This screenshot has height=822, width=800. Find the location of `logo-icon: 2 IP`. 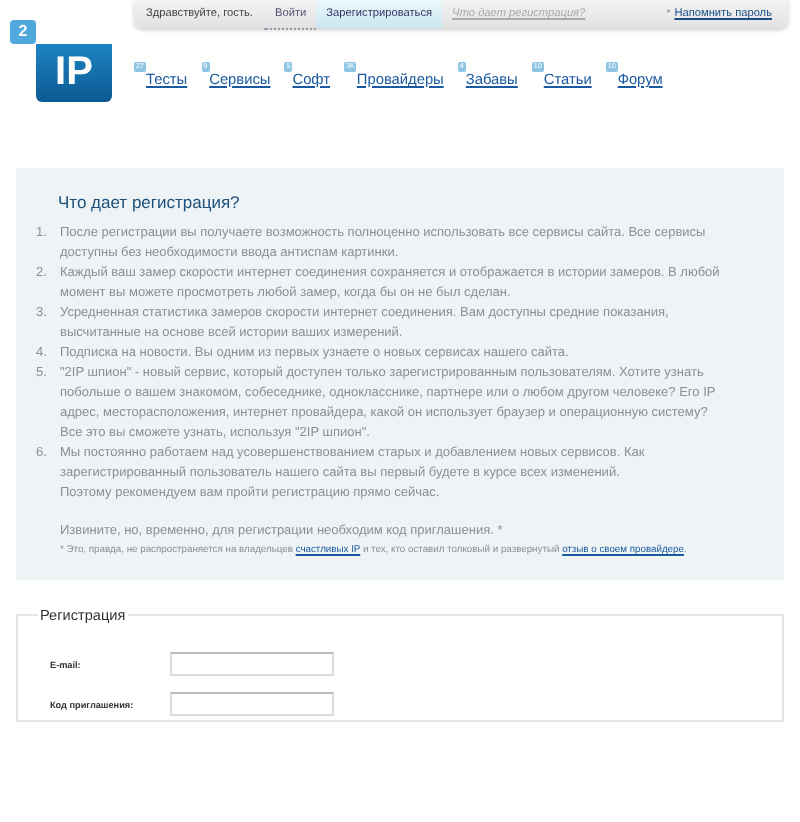

logo-icon: 2 IP is located at coordinates (58, 64).